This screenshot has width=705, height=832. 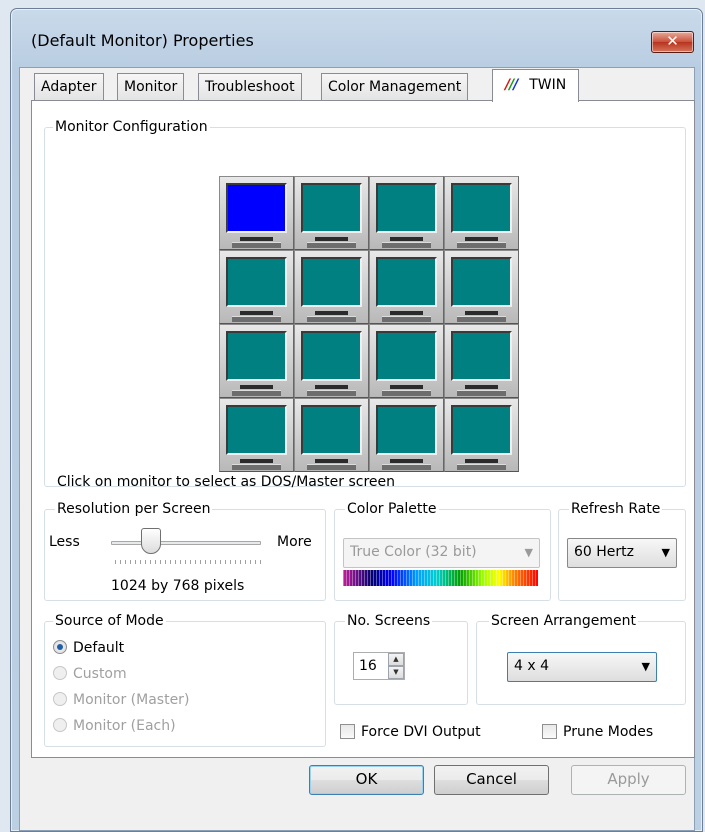 What do you see at coordinates (151, 87) in the screenshot?
I see `tab-monitor: Monitor` at bounding box center [151, 87].